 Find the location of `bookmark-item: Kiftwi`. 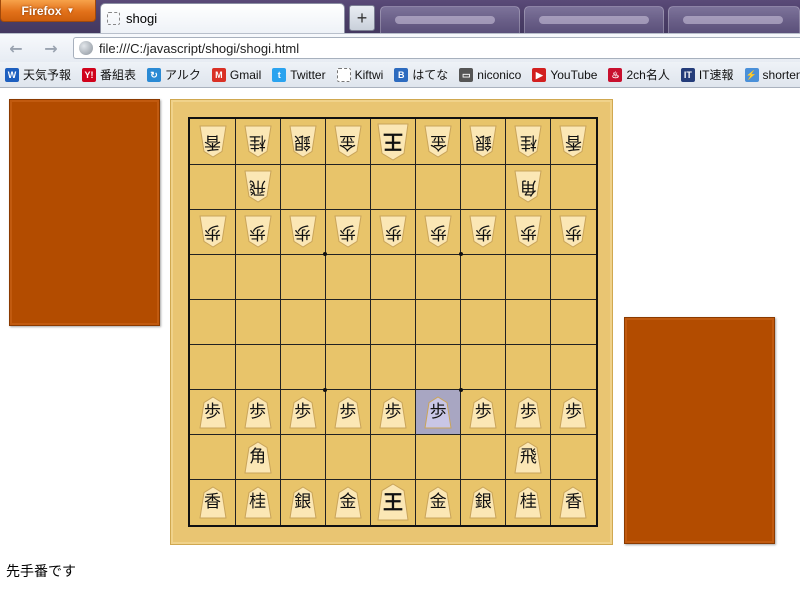

bookmark-item: Kiftwi is located at coordinates (361, 74).